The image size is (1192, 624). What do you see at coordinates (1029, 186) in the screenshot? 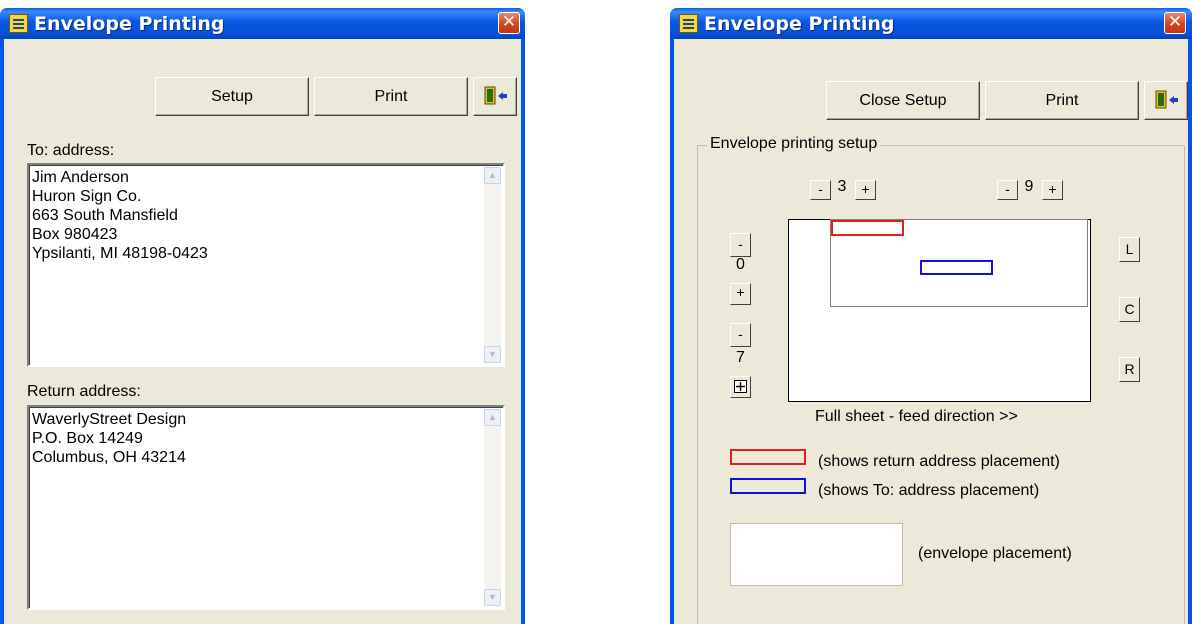
I see `top-right-value: 9` at bounding box center [1029, 186].